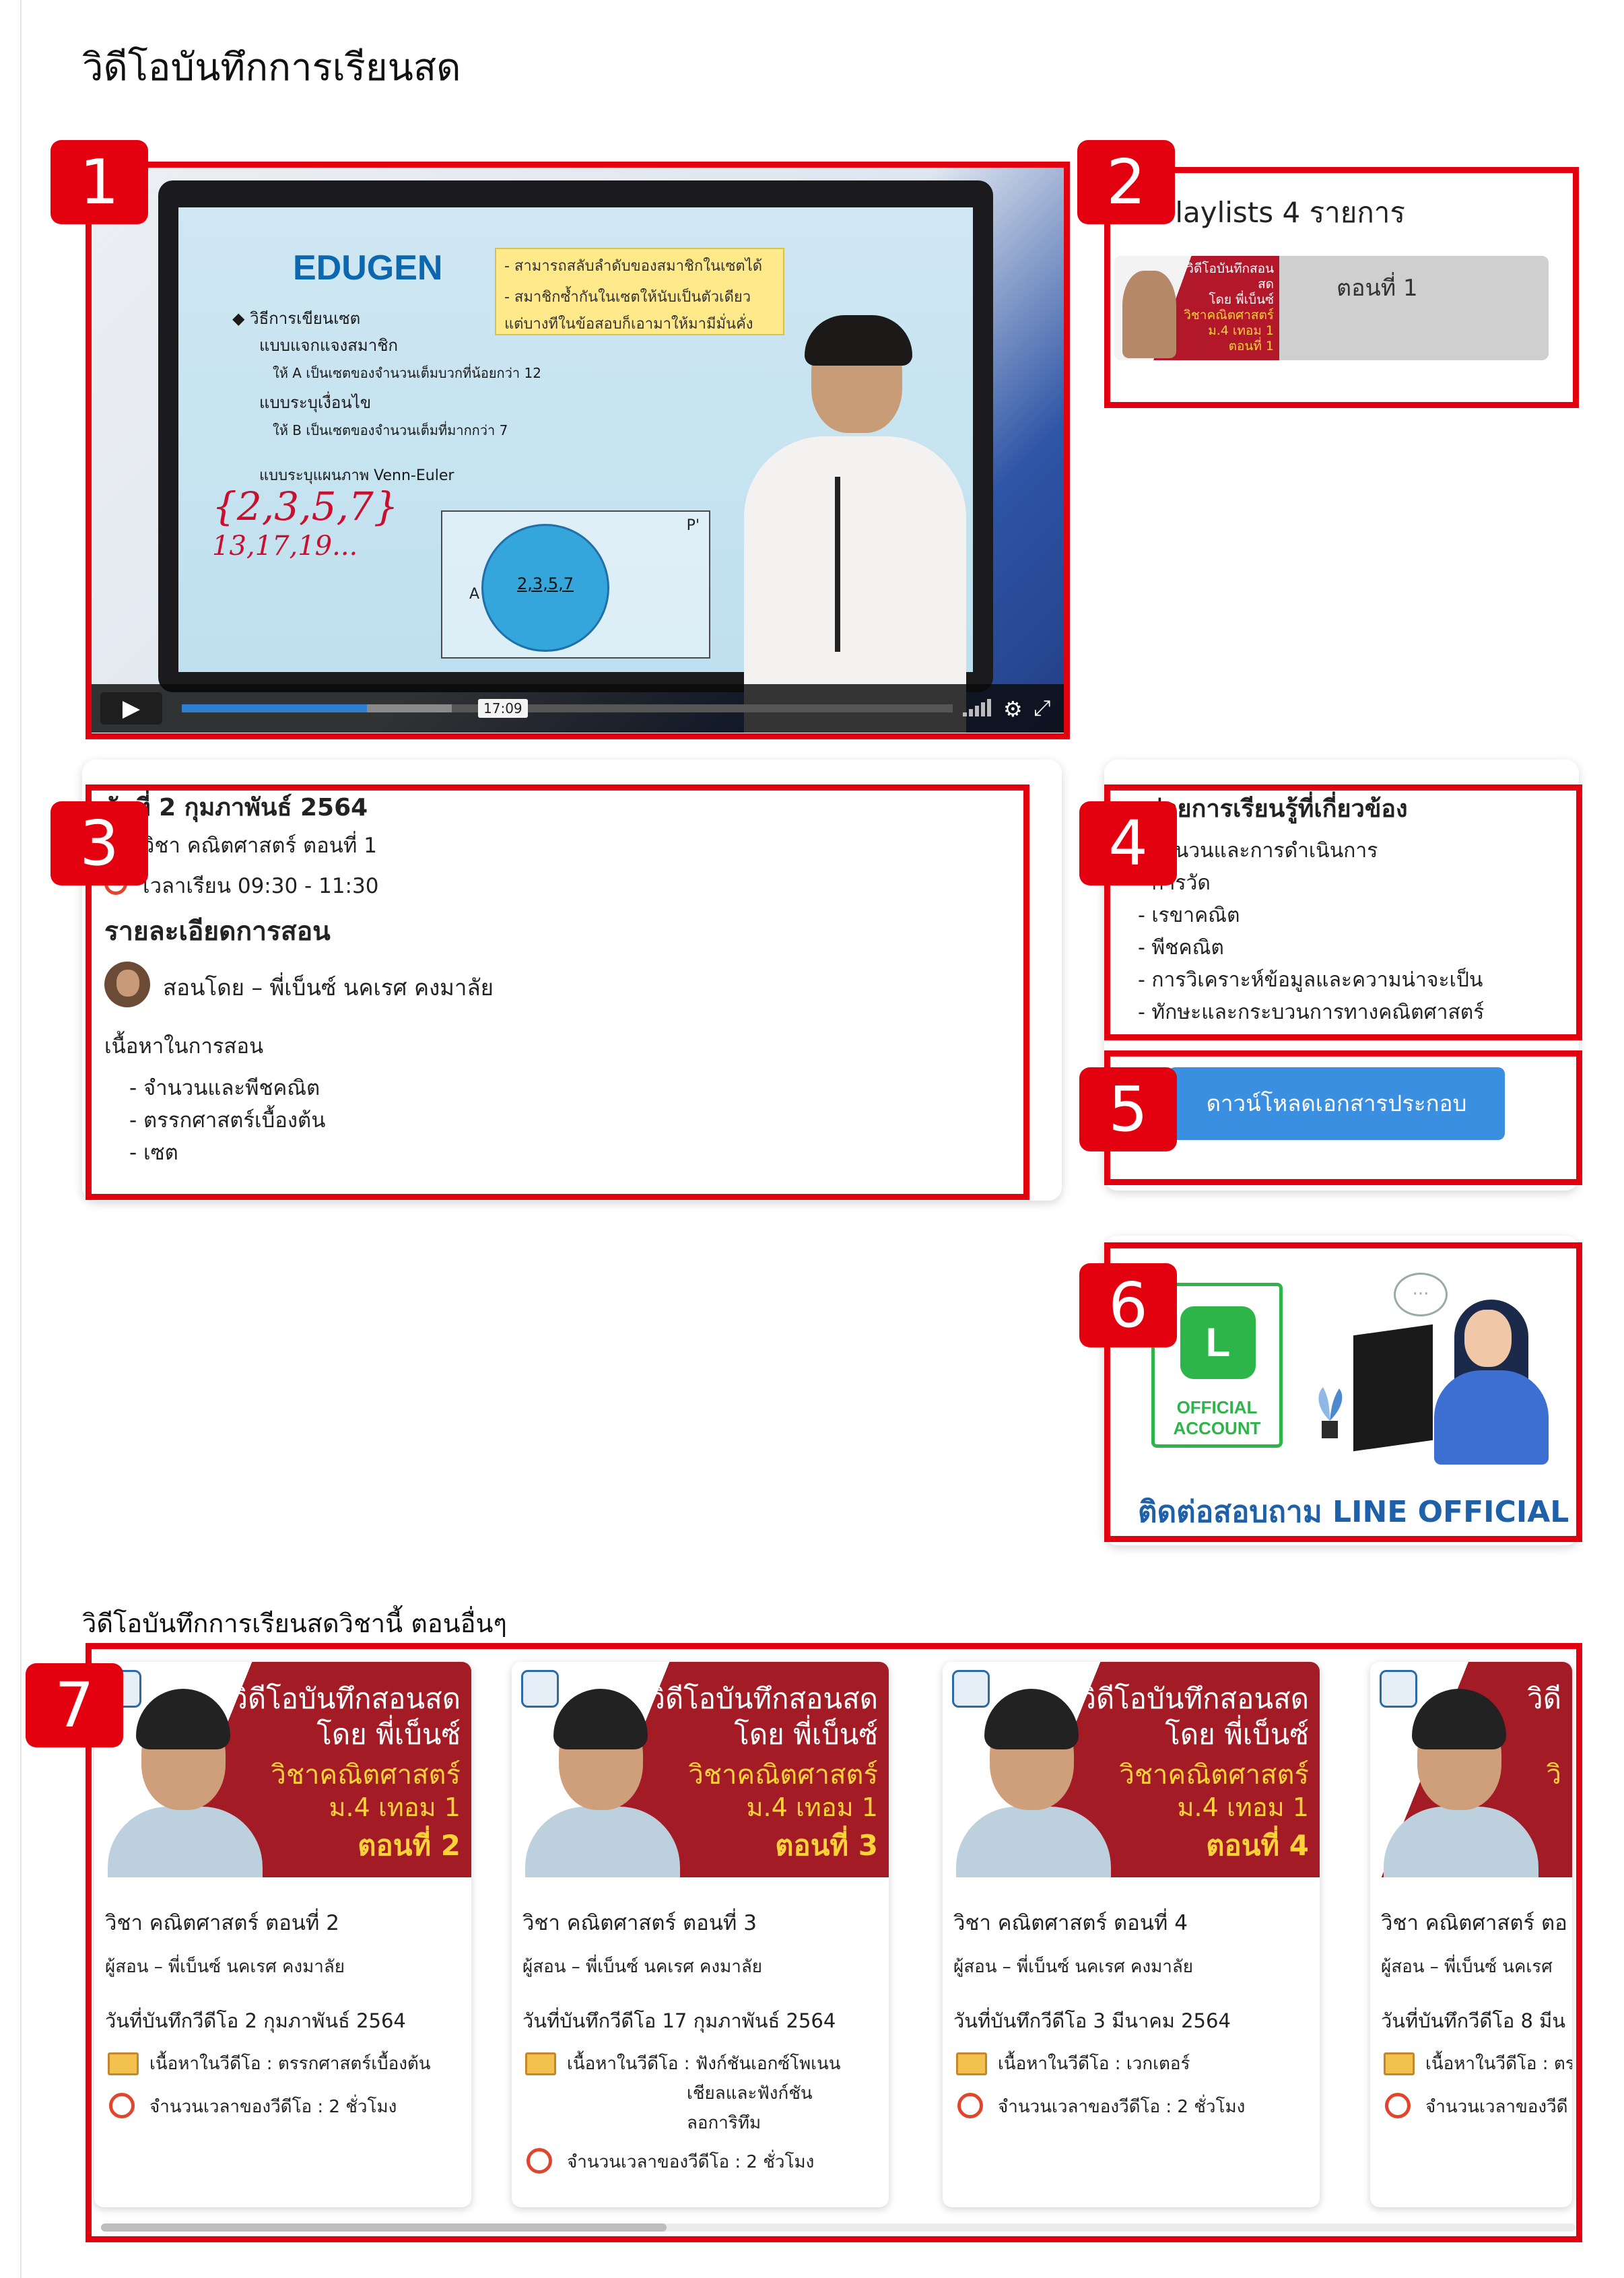 Image resolution: width=1624 pixels, height=2278 pixels. Describe the element at coordinates (1128, 1305) in the screenshot. I see `annotation-number-6: 6` at that location.